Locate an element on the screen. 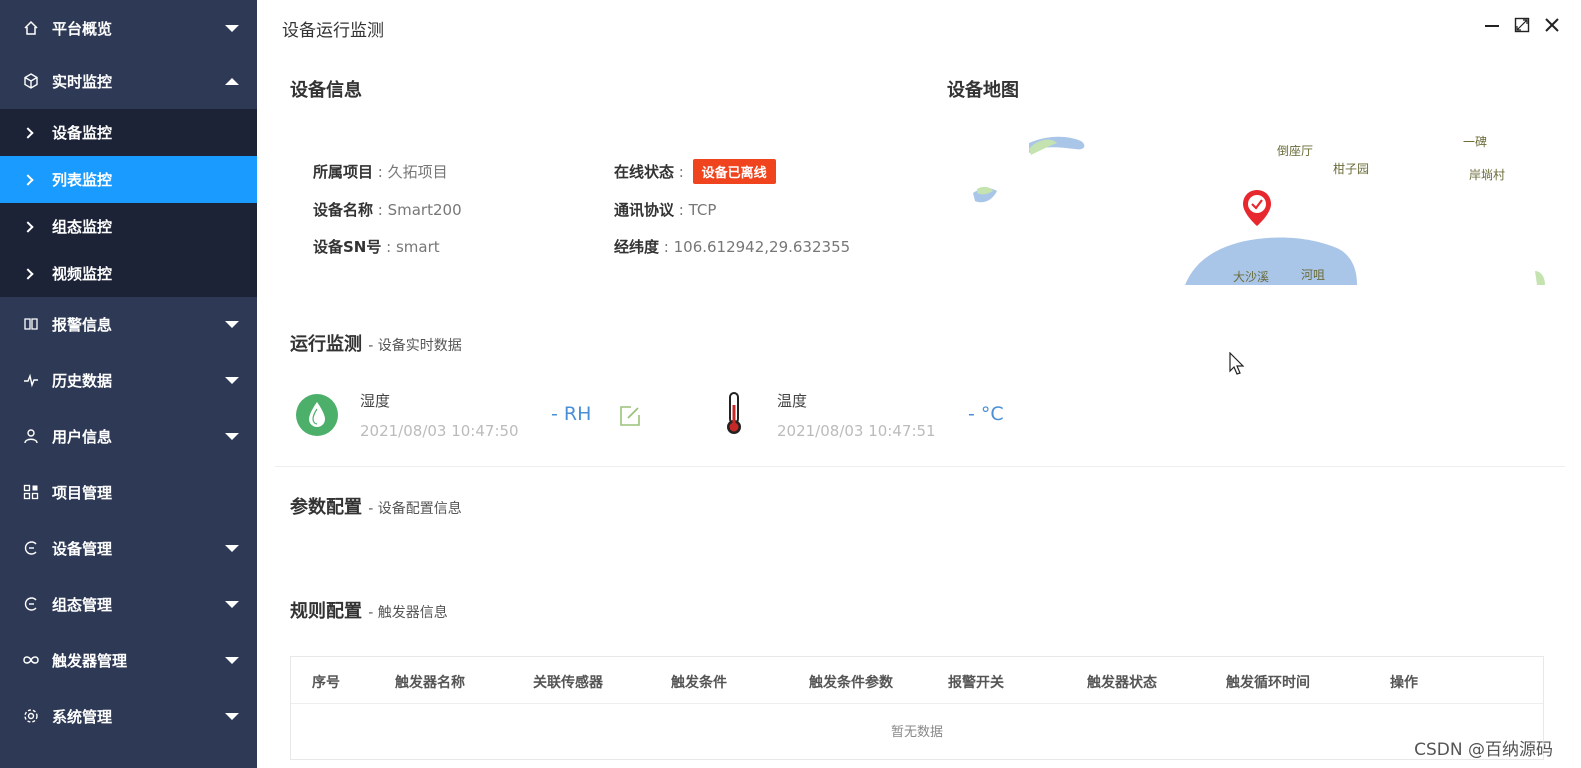 This screenshot has width=1581, height=768. gear-icon is located at coordinates (31, 716).